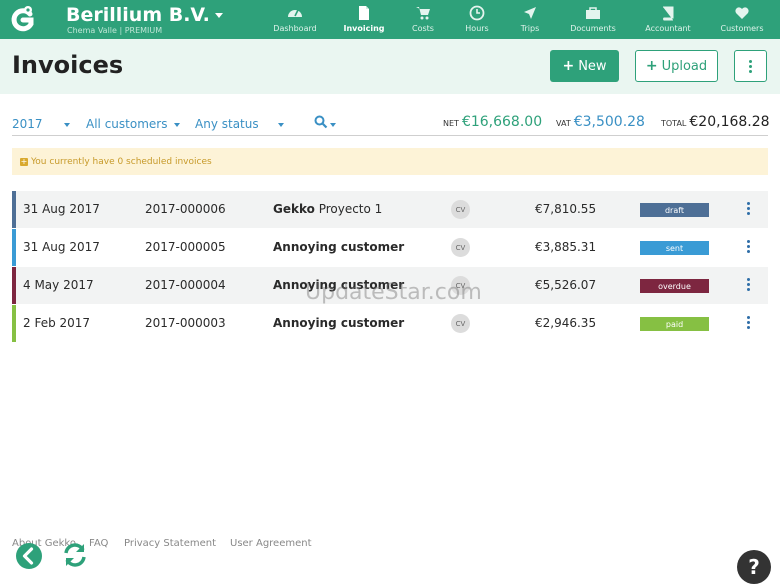  I want to click on new-invoice-button: + New, so click(584, 66).